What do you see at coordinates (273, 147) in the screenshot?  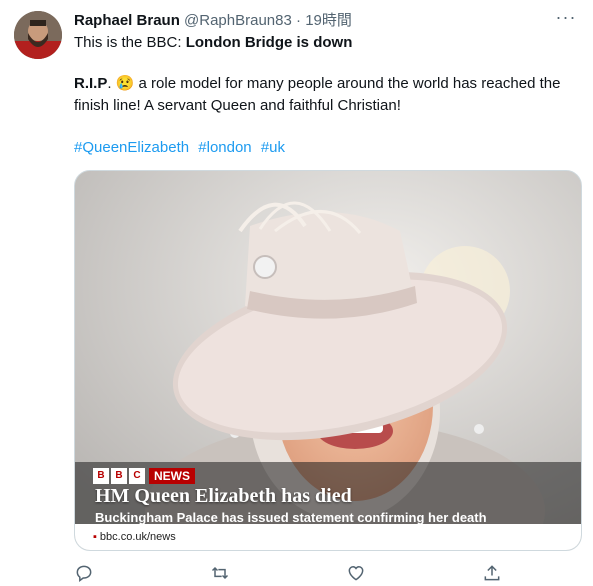 I see `hashtag-uk: #uk` at bounding box center [273, 147].